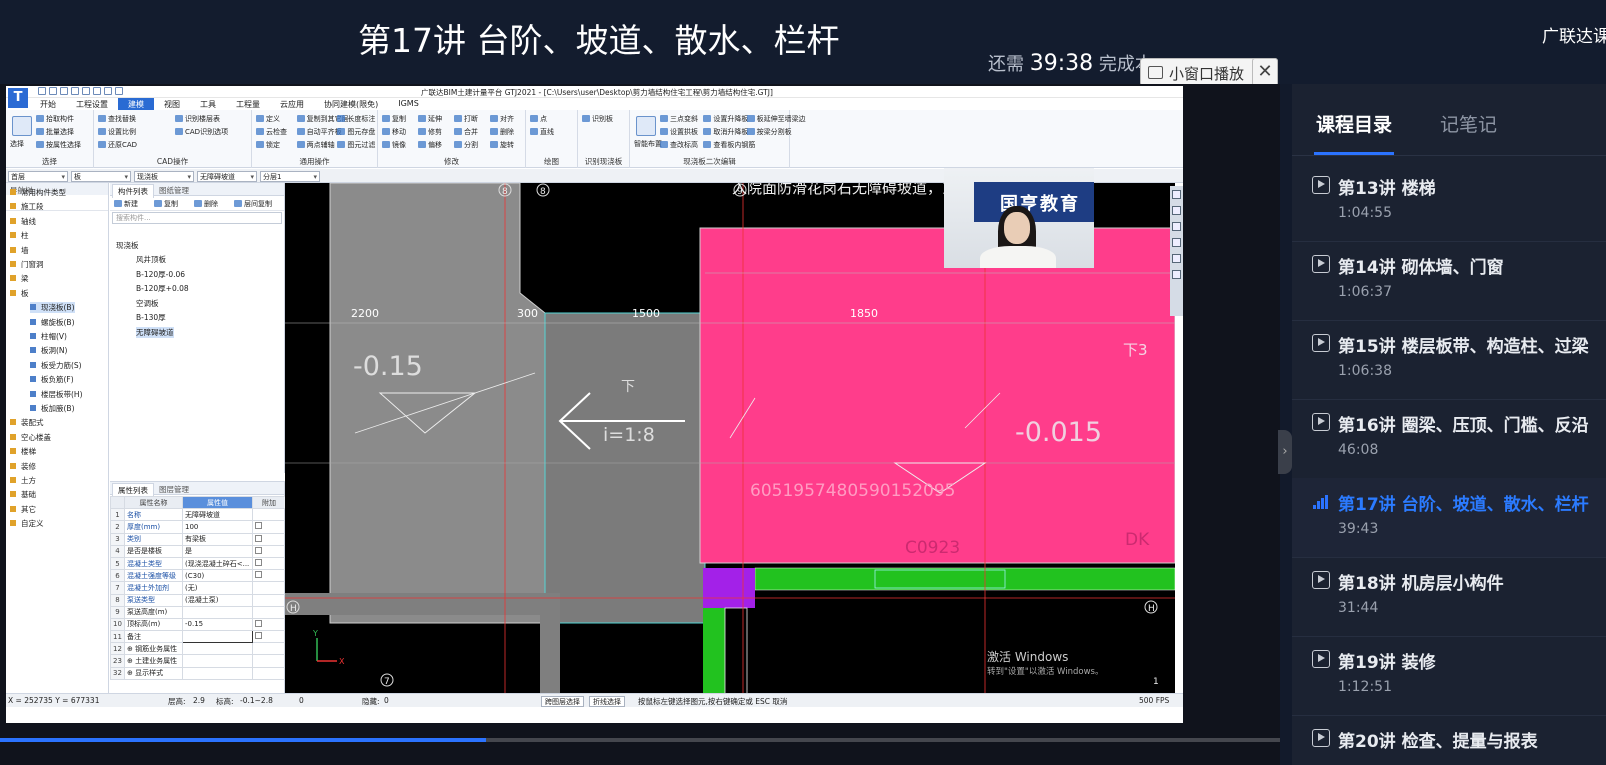 This screenshot has height=765, width=1606. What do you see at coordinates (55, 119) in the screenshot?
I see `ribbon-item: 拾取构件` at bounding box center [55, 119].